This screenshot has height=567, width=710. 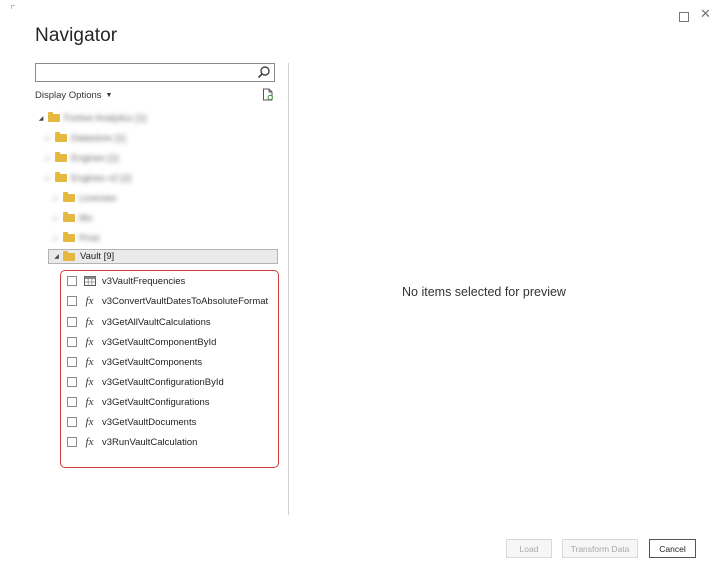 What do you see at coordinates (150, 442) in the screenshot?
I see `item-label: v3RunVaultCalculation` at bounding box center [150, 442].